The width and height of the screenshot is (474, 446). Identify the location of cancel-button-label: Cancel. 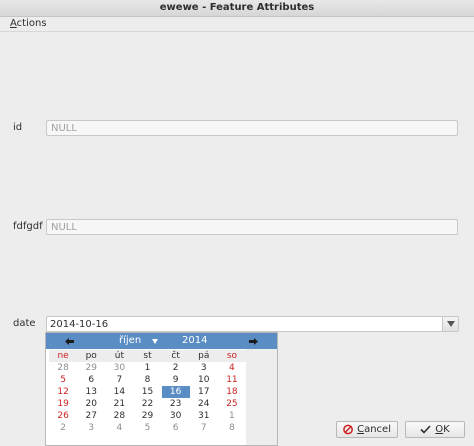
(374, 429).